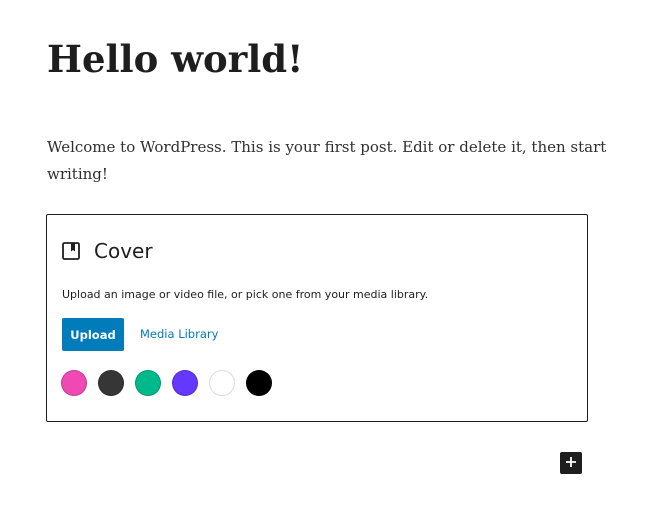  I want to click on color-swatch-black, so click(259, 383).